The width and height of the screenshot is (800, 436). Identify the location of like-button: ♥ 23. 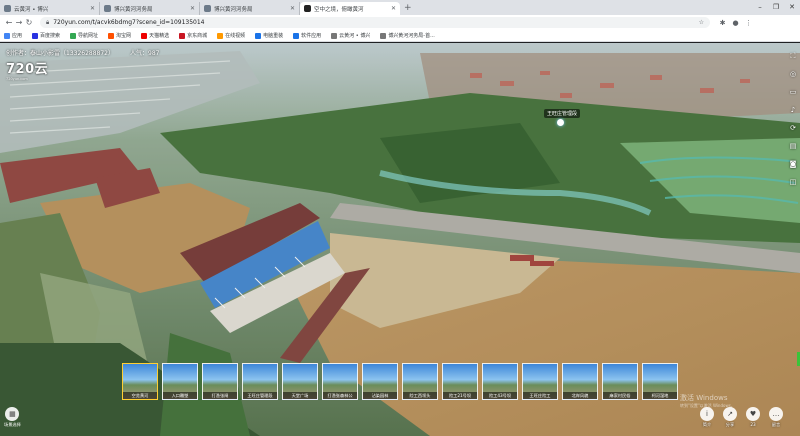
(753, 417).